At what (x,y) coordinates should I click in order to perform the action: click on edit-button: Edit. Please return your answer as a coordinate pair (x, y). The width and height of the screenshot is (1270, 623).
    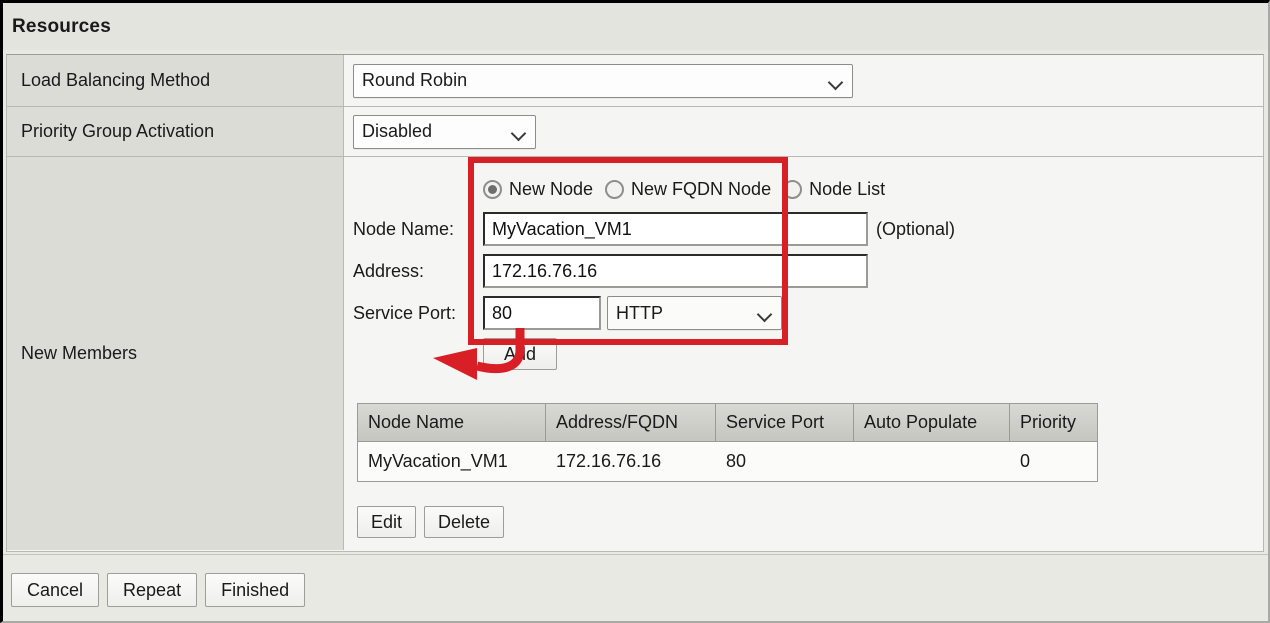
    Looking at the image, I should click on (387, 522).